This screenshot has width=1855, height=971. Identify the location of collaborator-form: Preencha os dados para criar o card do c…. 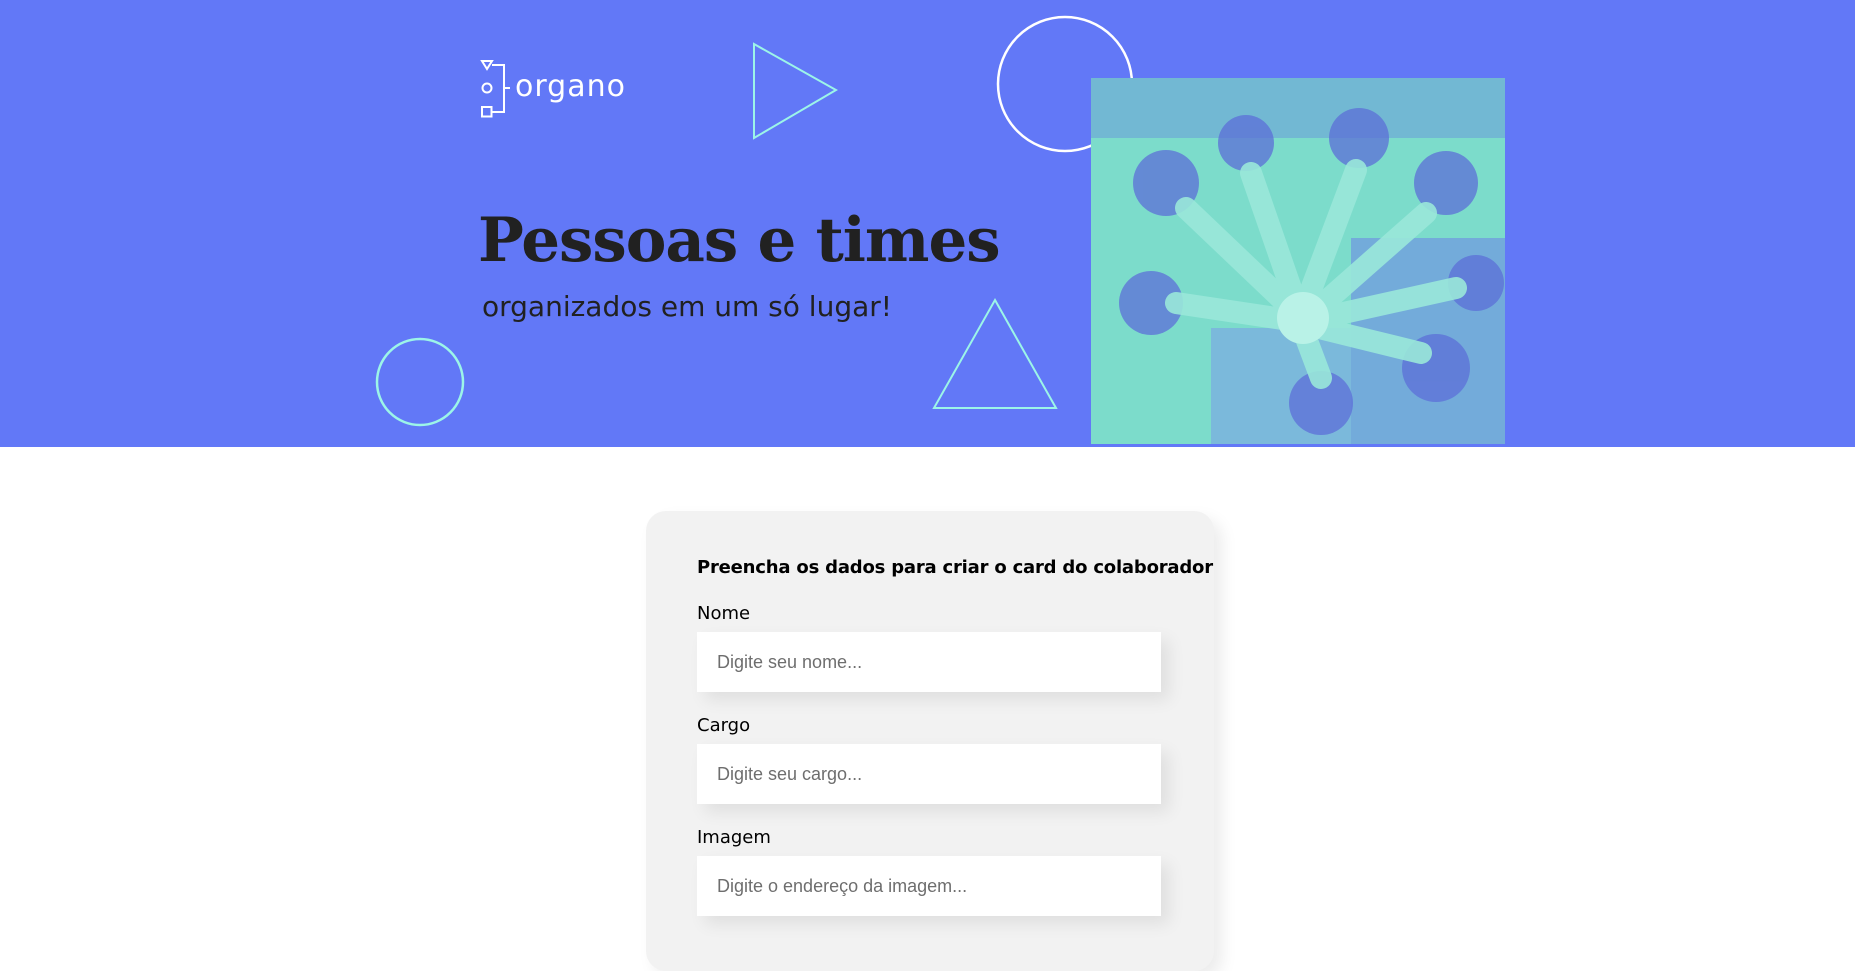
(930, 741).